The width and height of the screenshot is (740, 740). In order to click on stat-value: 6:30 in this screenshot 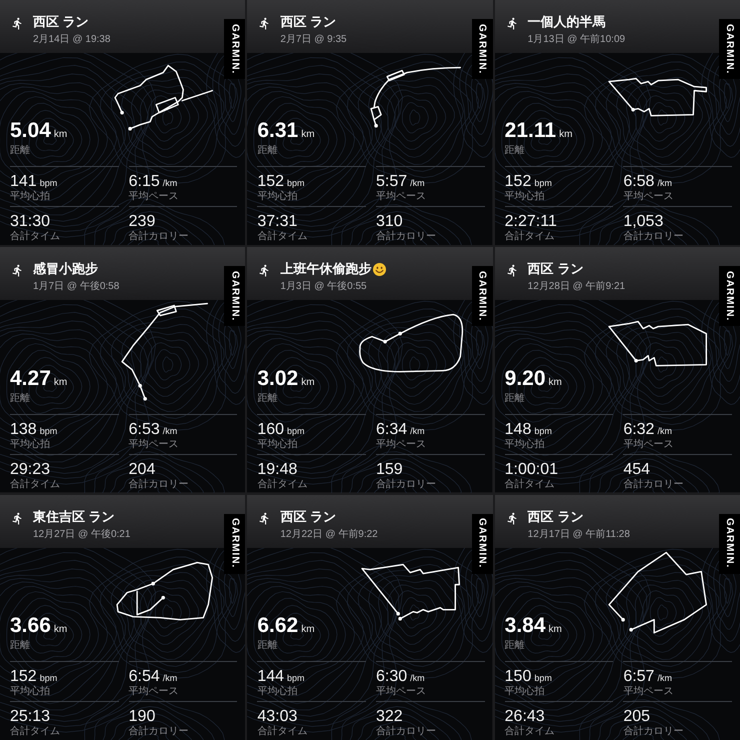, I will do `click(392, 676)`.